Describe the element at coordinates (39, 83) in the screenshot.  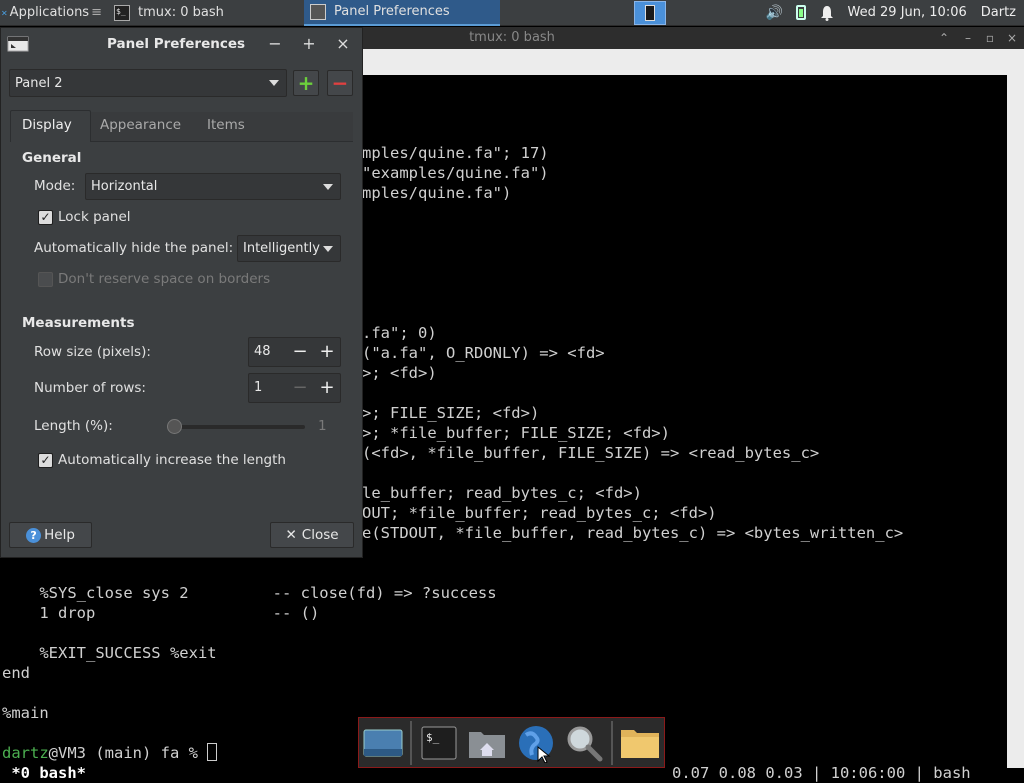
I see `panel-select-value: Panel 2` at that location.